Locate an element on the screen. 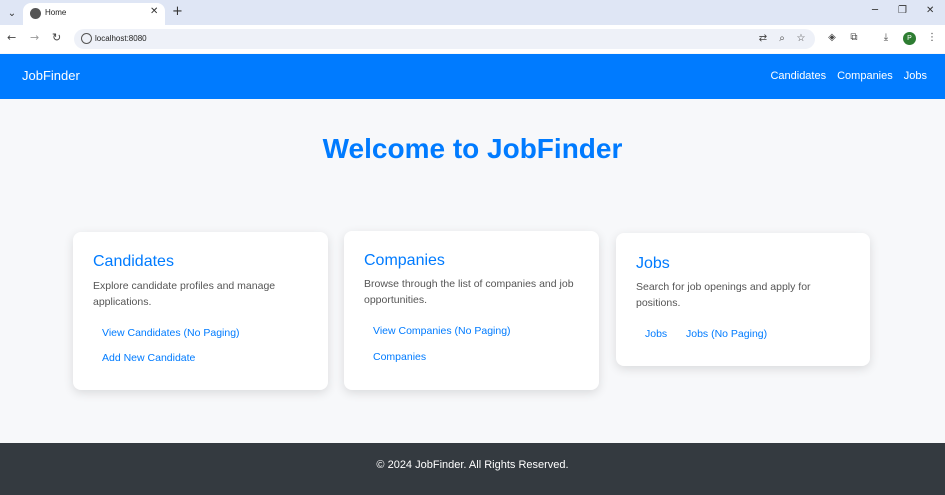 The width and height of the screenshot is (945, 495). extensions-icon: ⧉ is located at coordinates (854, 38).